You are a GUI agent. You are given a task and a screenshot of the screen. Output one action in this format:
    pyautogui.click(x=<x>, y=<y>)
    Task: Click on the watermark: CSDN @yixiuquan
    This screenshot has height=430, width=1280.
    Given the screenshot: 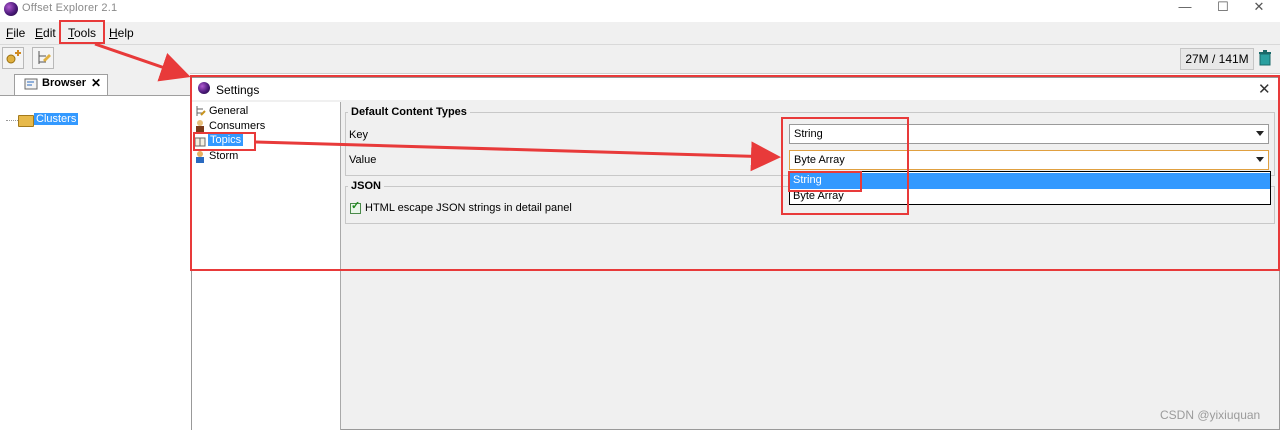 What is the action you would take?
    pyautogui.click(x=1210, y=415)
    